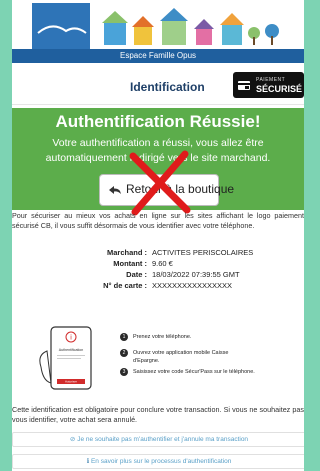 The height and width of the screenshot is (471, 320). I want to click on detail-row-date: Date : 18/03/2022 07:39:55 GMT, so click(158, 275).